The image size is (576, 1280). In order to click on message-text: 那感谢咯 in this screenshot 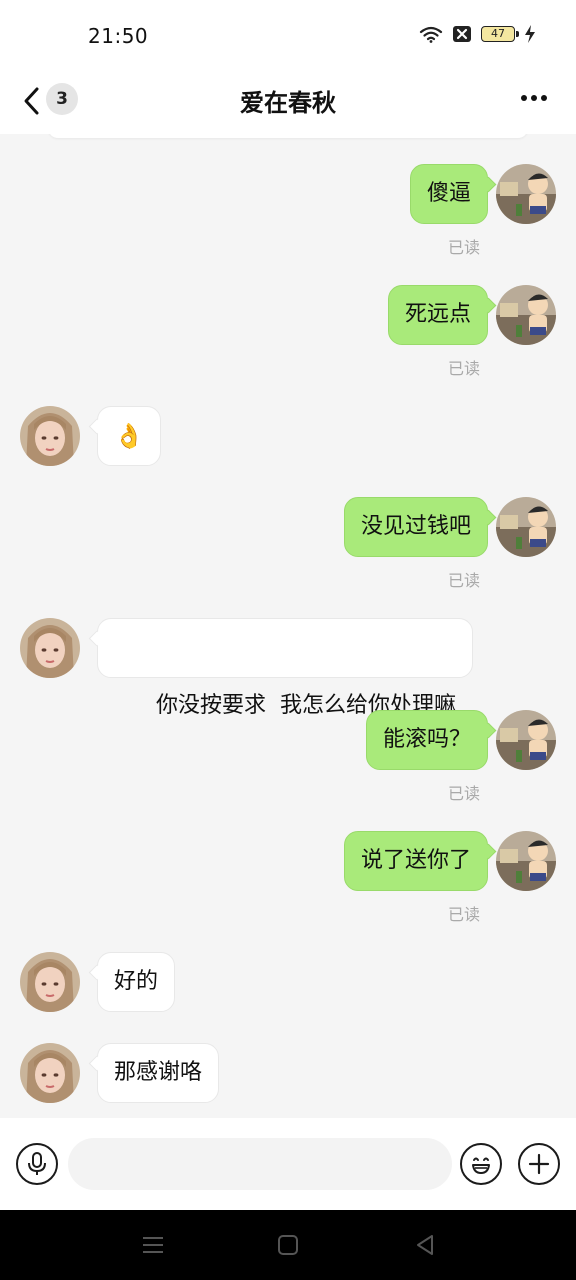, I will do `click(158, 1072)`.